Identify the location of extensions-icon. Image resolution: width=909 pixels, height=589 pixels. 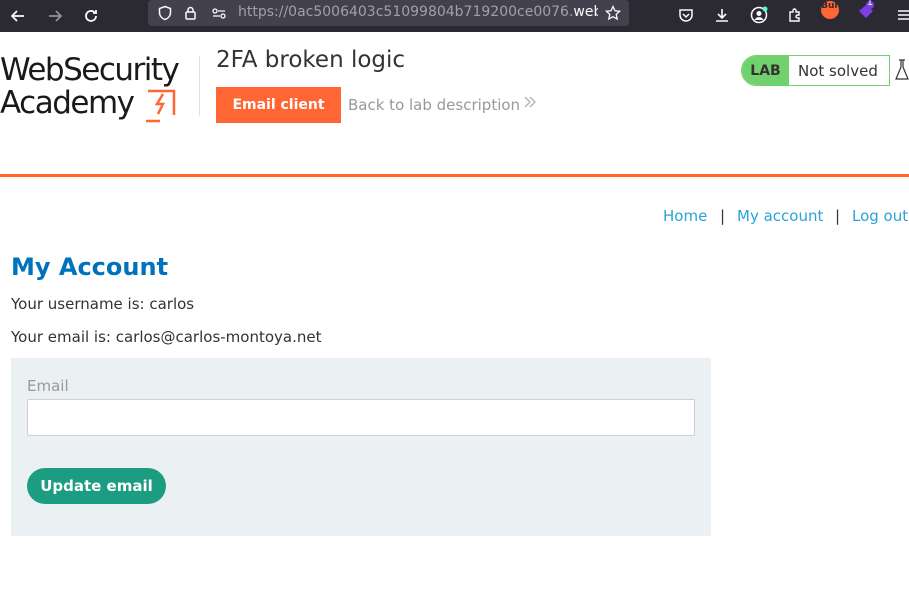
(795, 15).